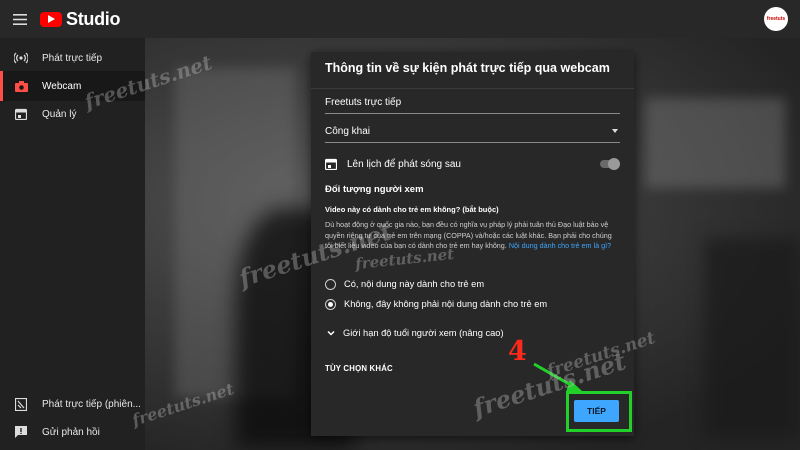  Describe the element at coordinates (517, 351) in the screenshot. I see `step-number: 4` at that location.